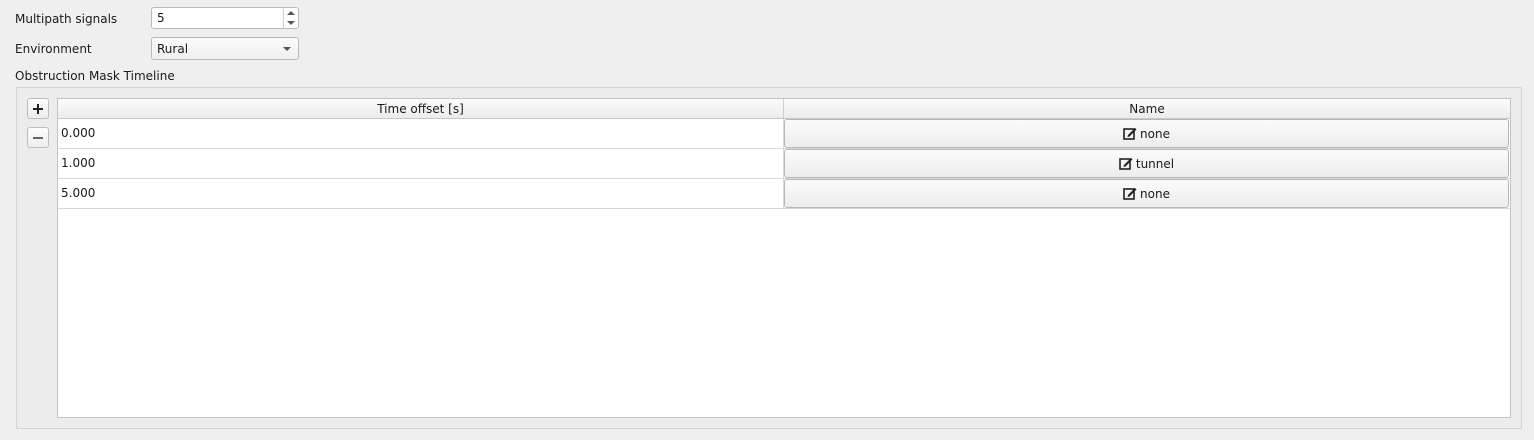 This screenshot has width=1534, height=440. What do you see at coordinates (173, 49) in the screenshot?
I see `environment-value: Rural` at bounding box center [173, 49].